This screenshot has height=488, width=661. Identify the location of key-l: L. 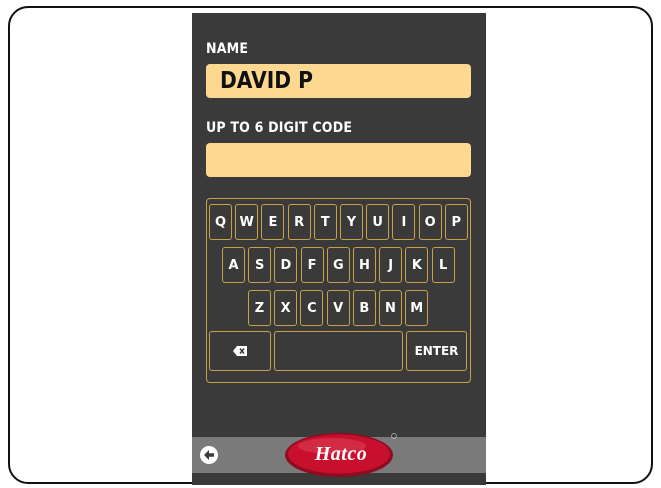
(443, 265).